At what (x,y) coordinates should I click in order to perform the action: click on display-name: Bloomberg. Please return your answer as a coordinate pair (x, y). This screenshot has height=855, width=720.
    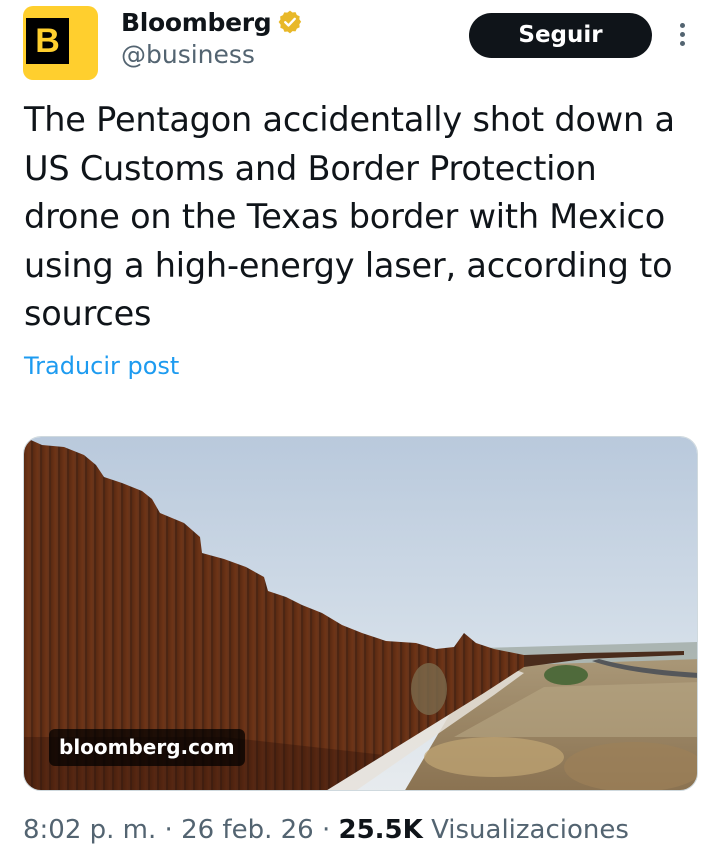
    Looking at the image, I should click on (196, 22).